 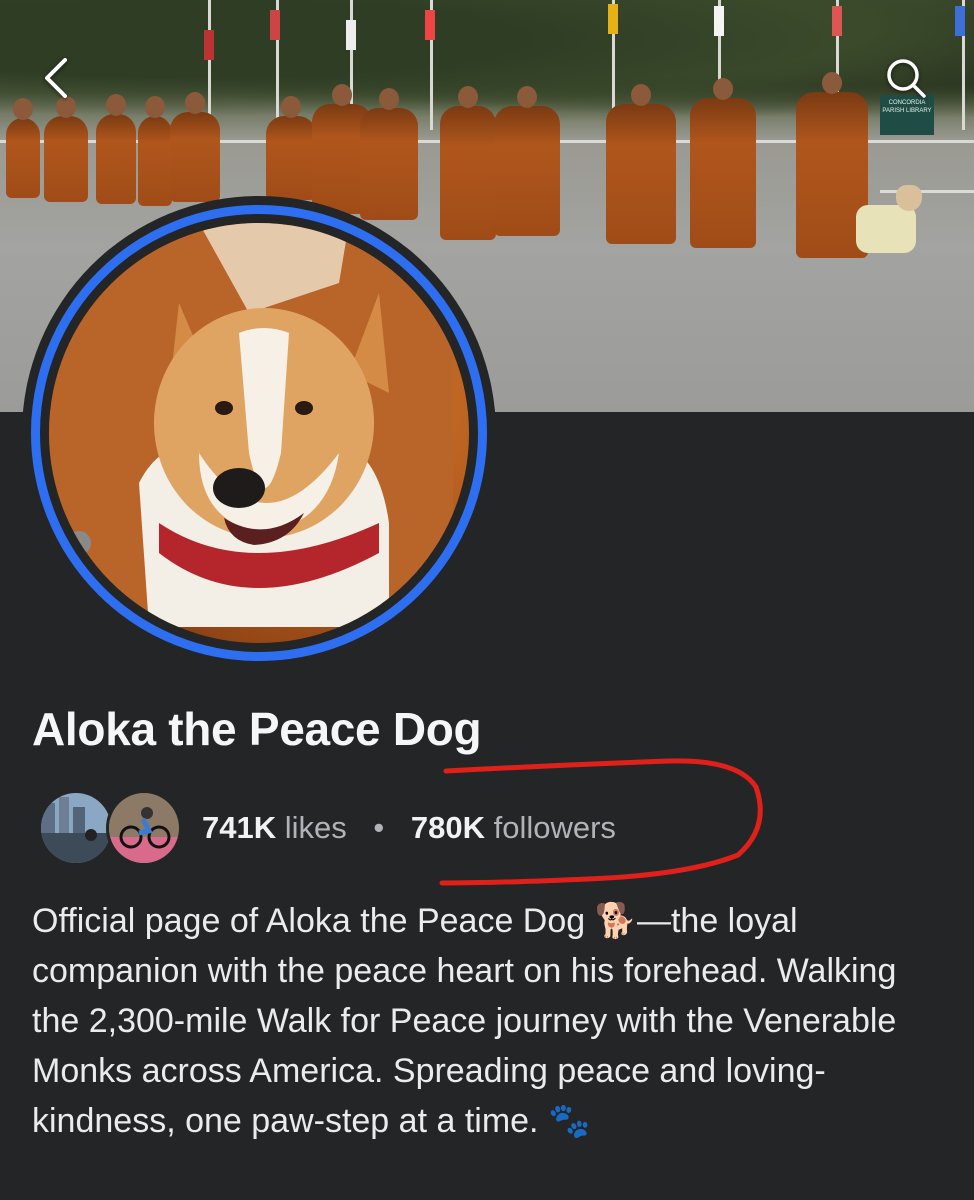 I want to click on stats-row: 741K likes • 780K followers, so click(x=327, y=828).